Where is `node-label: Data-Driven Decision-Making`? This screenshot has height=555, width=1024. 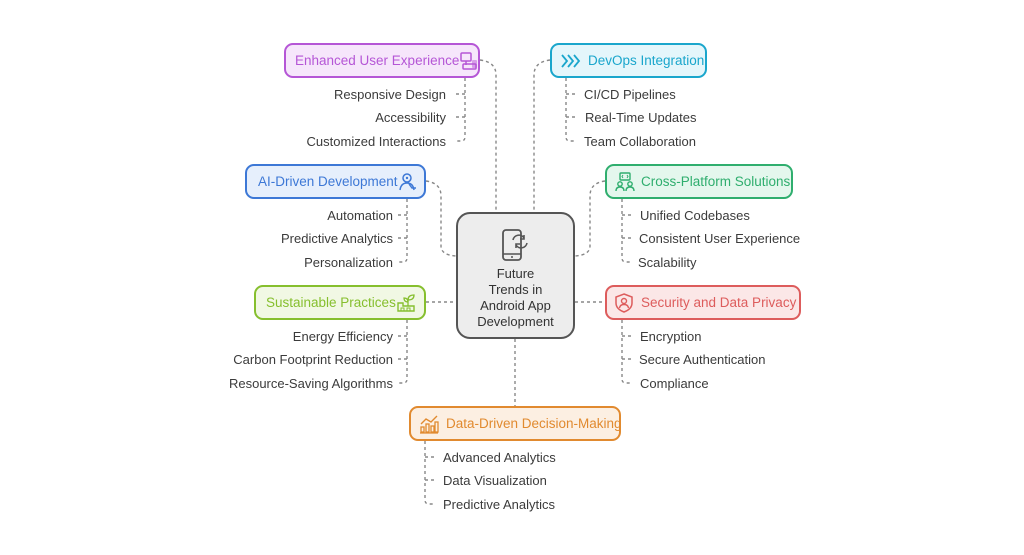
node-label: Data-Driven Decision-Making is located at coordinates (534, 423).